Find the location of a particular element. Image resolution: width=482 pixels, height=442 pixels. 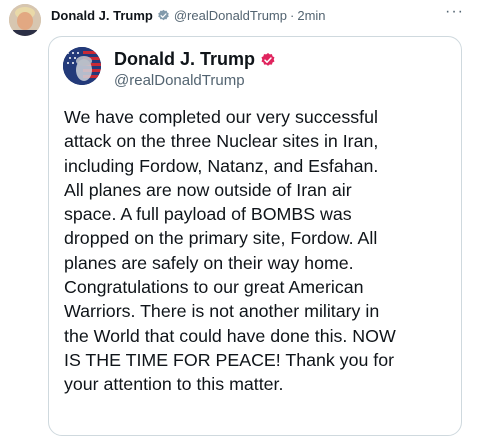

more-options-icon: ··· is located at coordinates (454, 12).